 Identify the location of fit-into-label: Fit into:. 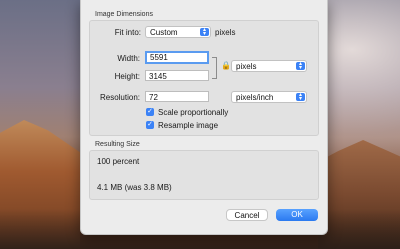
(127, 32).